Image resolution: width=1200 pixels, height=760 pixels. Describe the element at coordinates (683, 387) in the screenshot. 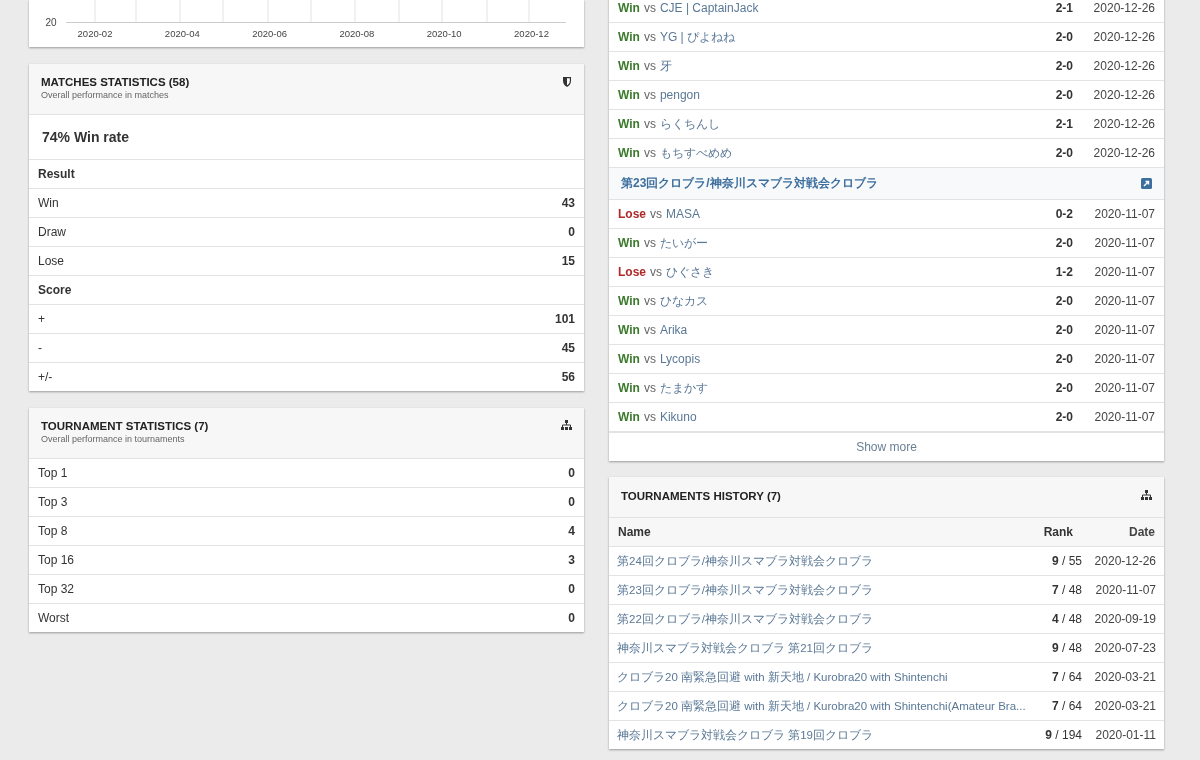

I see `opponent-link: たまかす` at that location.